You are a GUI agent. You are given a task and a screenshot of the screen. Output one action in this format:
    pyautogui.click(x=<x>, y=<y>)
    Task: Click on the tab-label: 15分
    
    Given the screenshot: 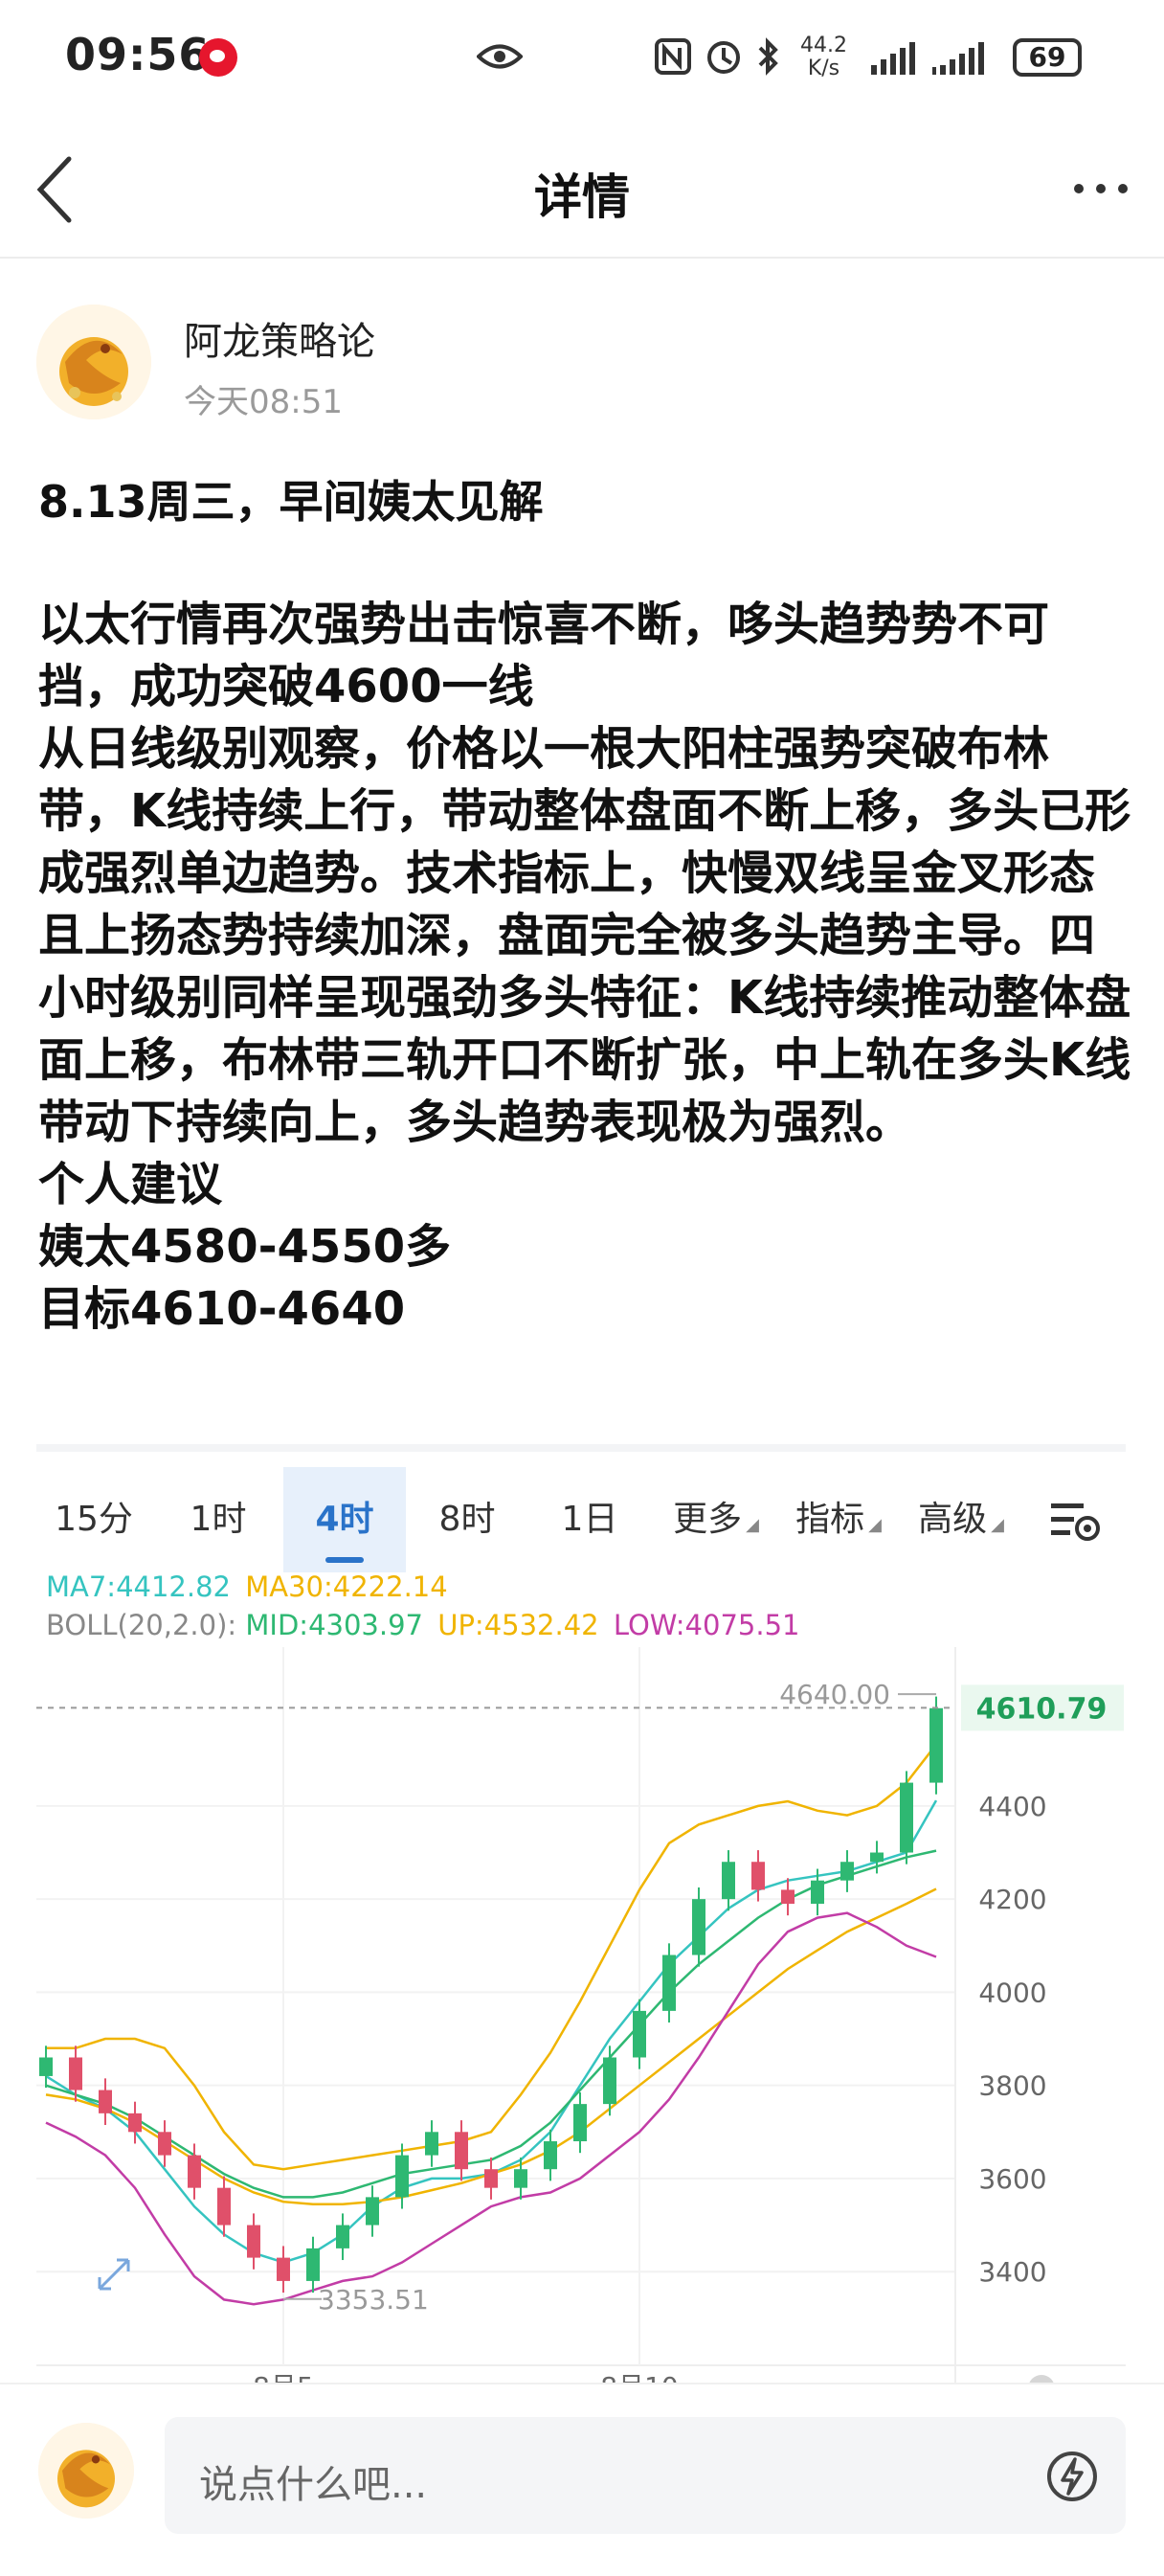 What is the action you would take?
    pyautogui.click(x=94, y=1519)
    